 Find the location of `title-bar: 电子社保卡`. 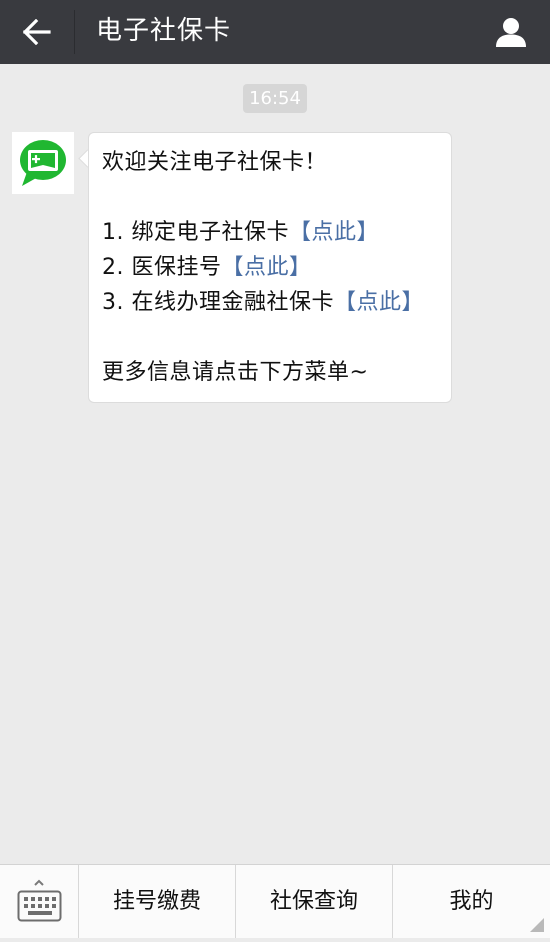

title-bar: 电子社保卡 is located at coordinates (275, 32).